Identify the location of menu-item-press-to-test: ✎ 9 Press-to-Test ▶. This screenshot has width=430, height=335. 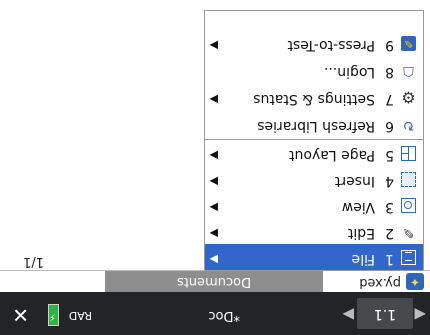
(314, 43).